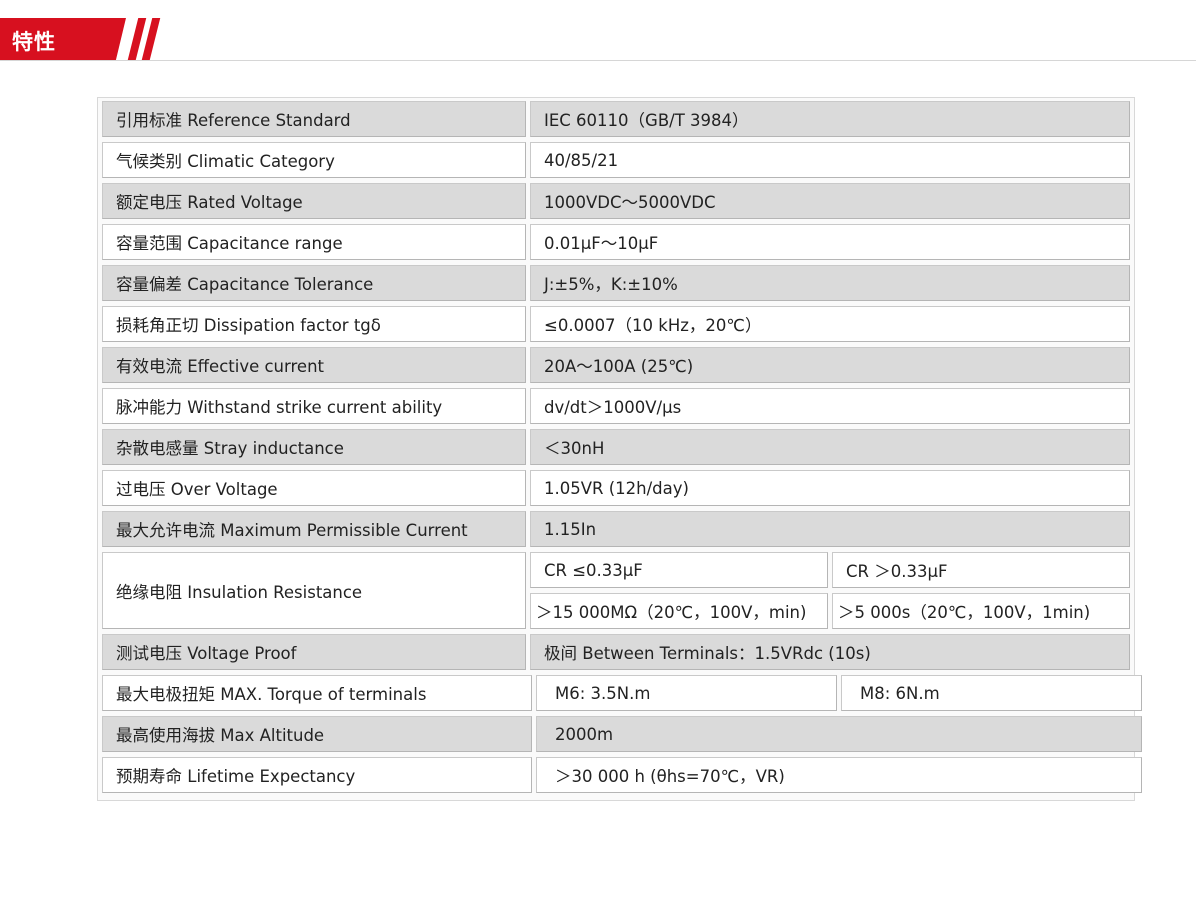 The height and width of the screenshot is (917, 1200). What do you see at coordinates (314, 488) in the screenshot?
I see `spec-label: 过电压 Over Voltage` at bounding box center [314, 488].